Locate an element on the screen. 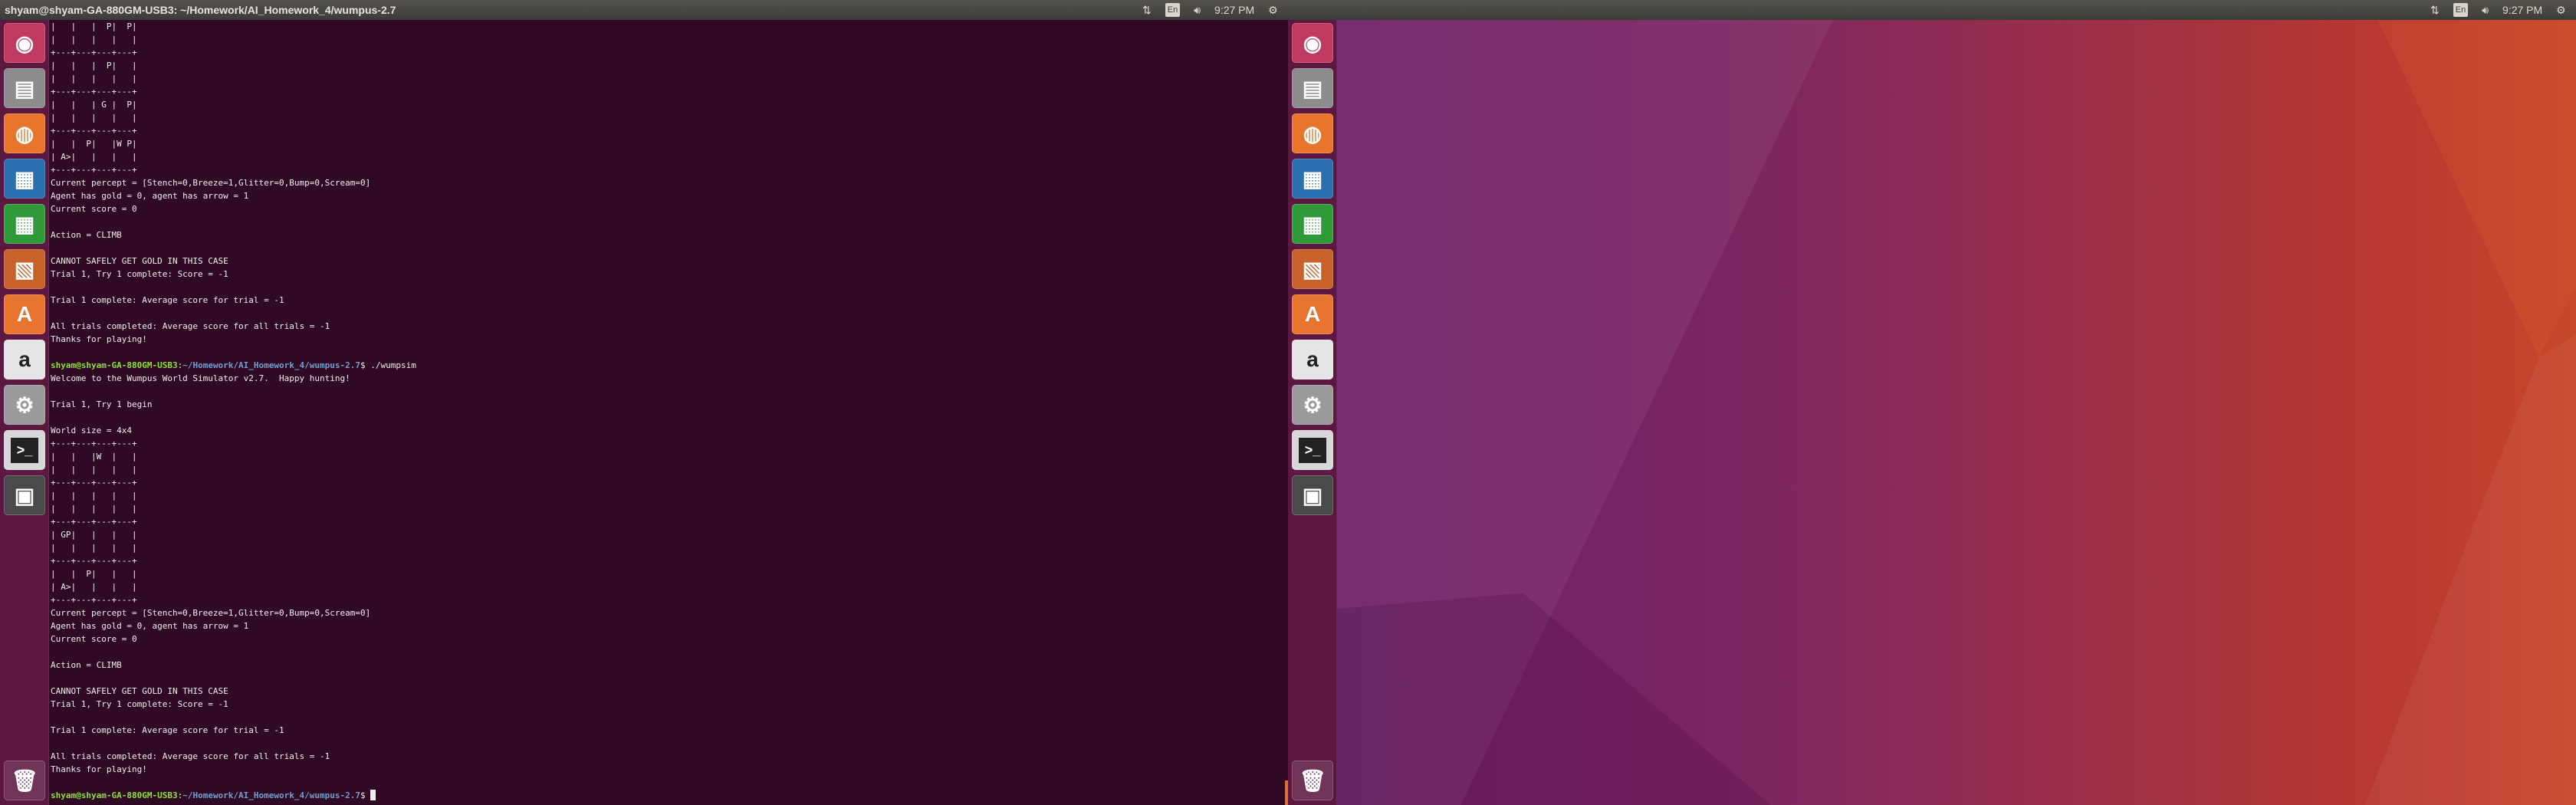 The width and height of the screenshot is (2576, 805). trash-icon: 🗑︎ is located at coordinates (1313, 781).